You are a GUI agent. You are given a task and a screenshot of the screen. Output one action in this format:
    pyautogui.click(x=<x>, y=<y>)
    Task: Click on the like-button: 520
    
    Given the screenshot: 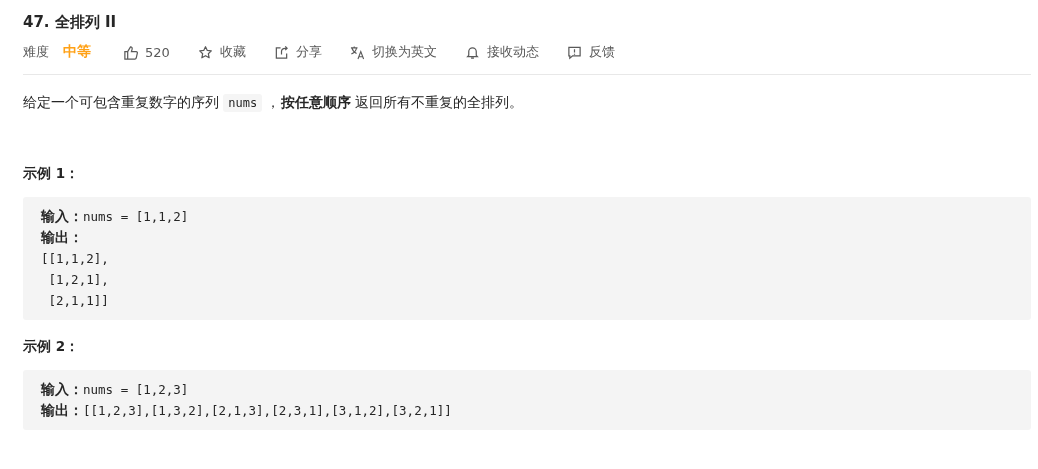 What is the action you would take?
    pyautogui.click(x=146, y=52)
    